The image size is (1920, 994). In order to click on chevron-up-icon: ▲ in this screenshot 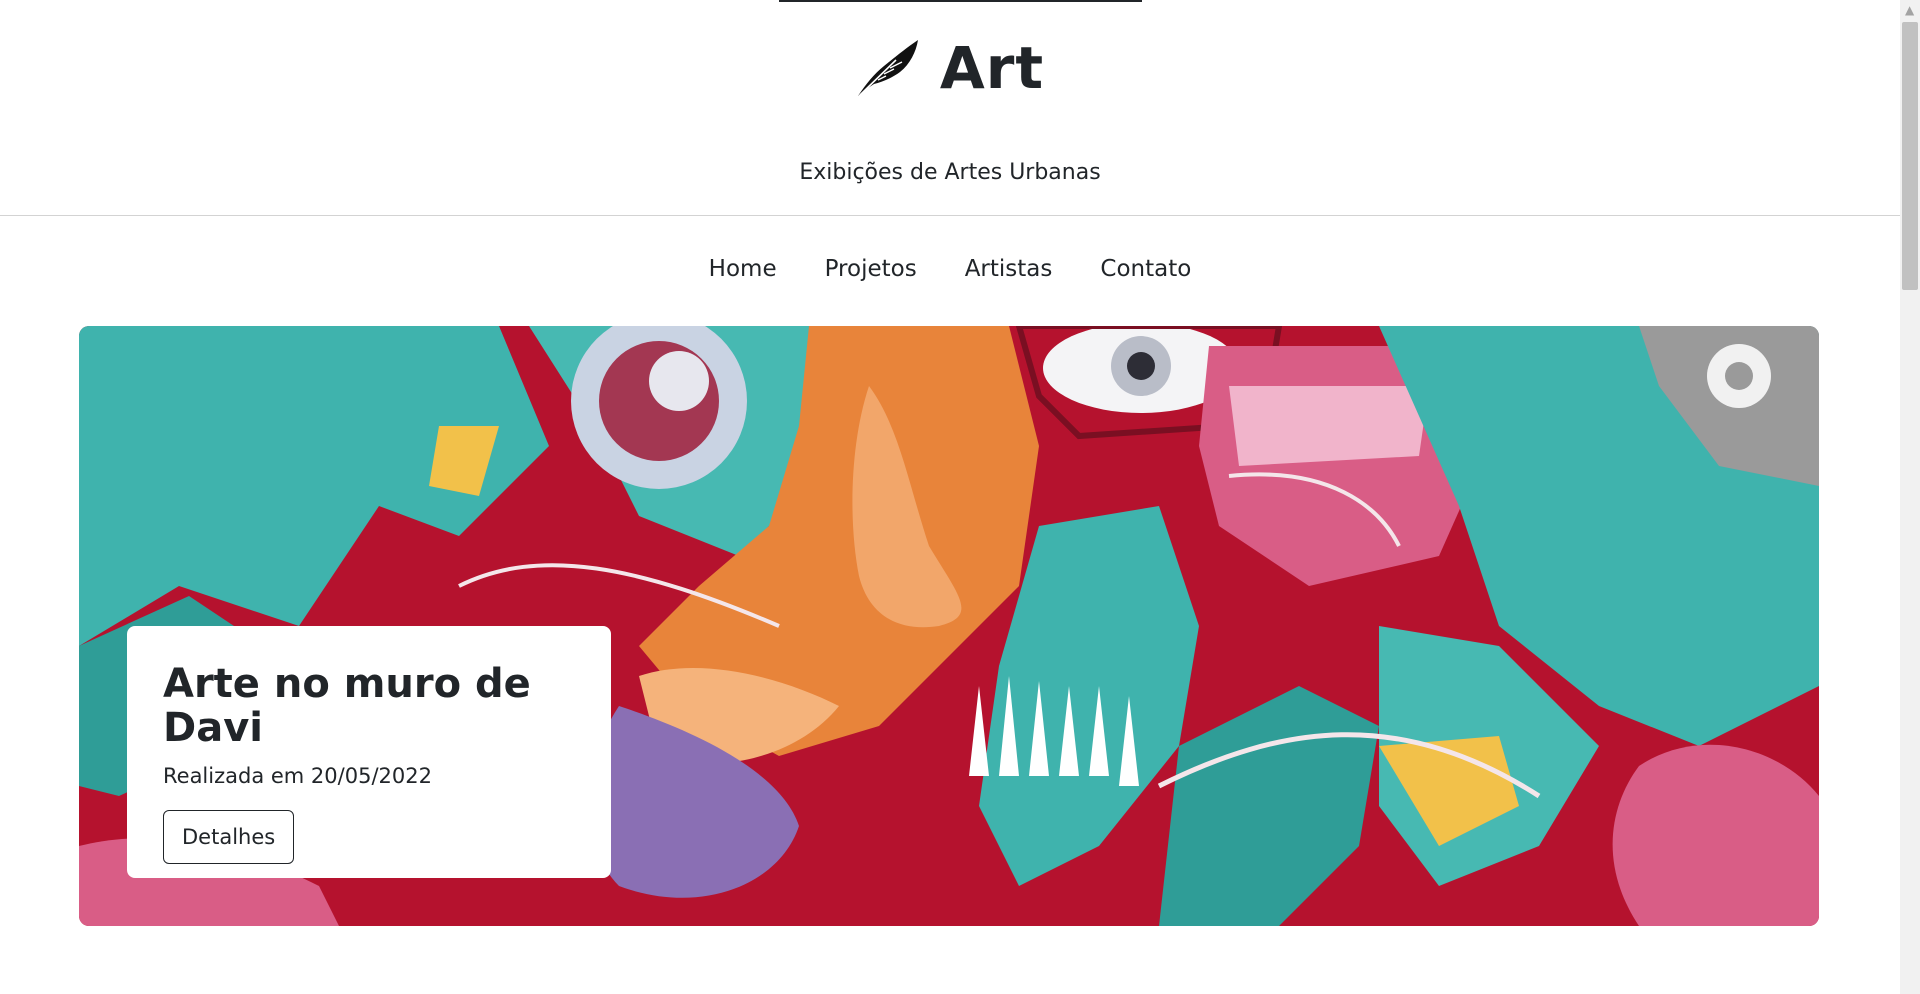, I will do `click(1909, 10)`.